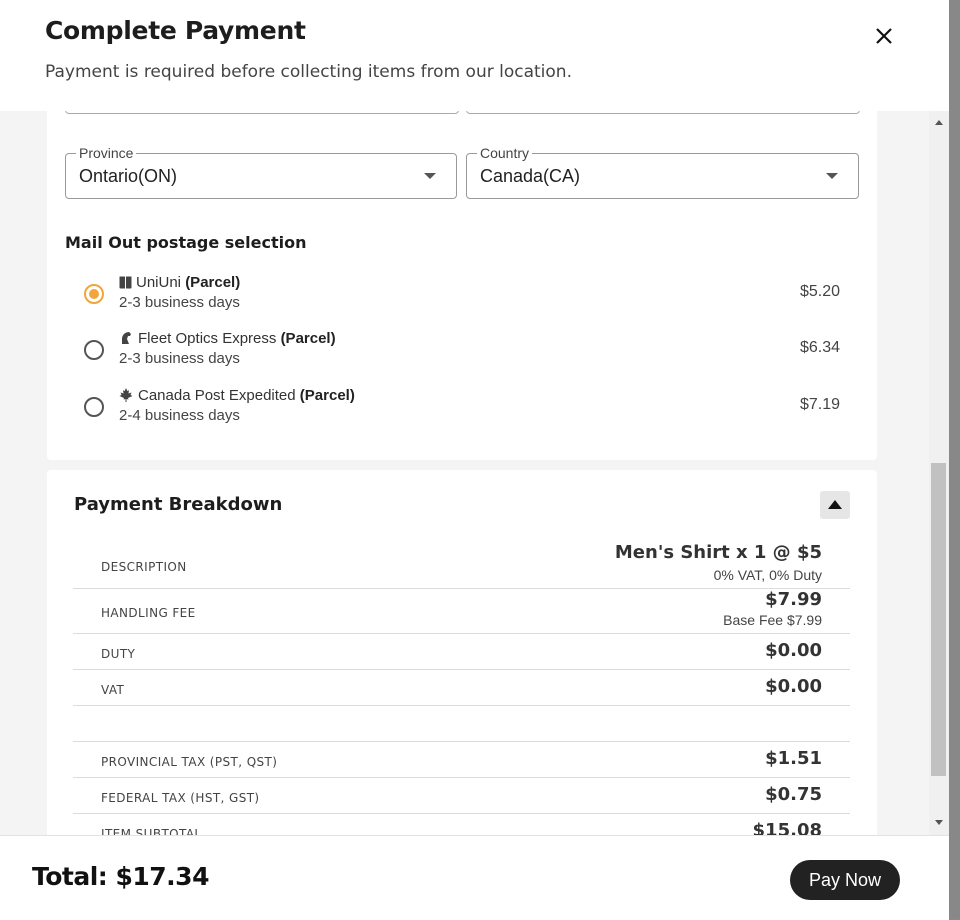 The width and height of the screenshot is (960, 920). Describe the element at coordinates (262, 112) in the screenshot. I see `address-field-partial-left` at that location.